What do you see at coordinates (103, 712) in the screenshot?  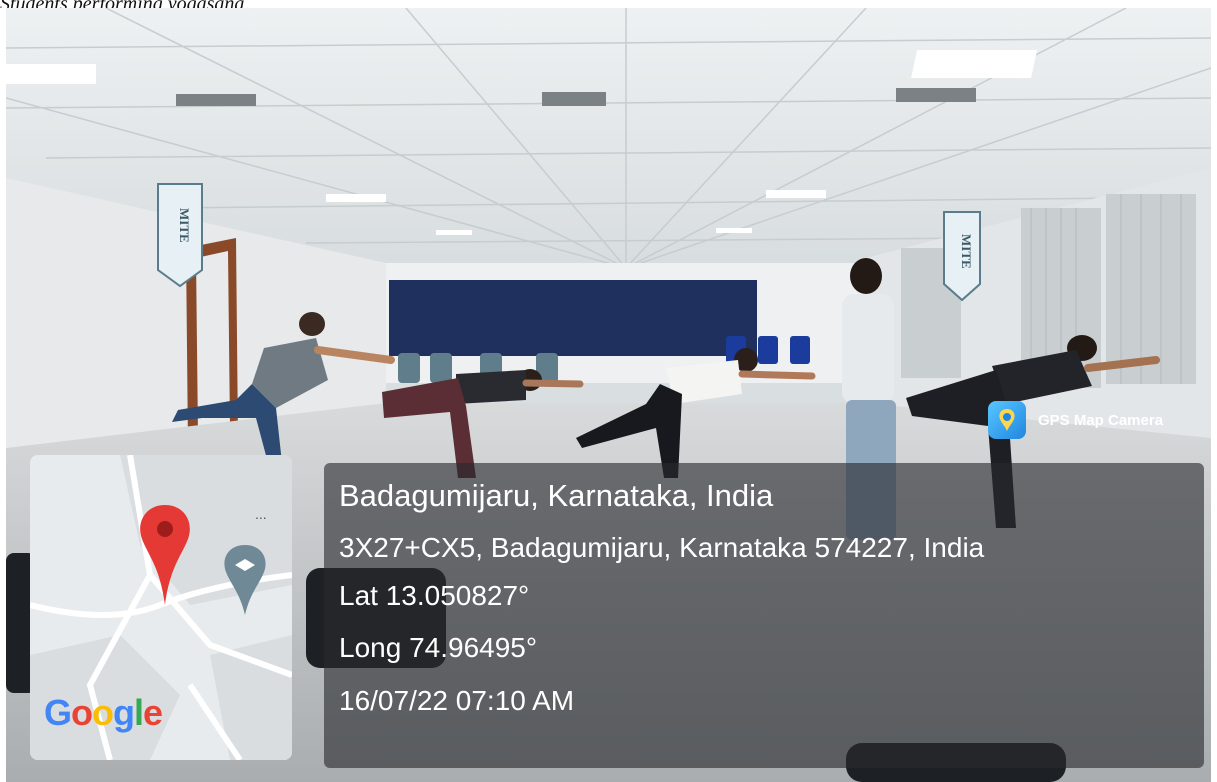 I see `google-logo: Google` at bounding box center [103, 712].